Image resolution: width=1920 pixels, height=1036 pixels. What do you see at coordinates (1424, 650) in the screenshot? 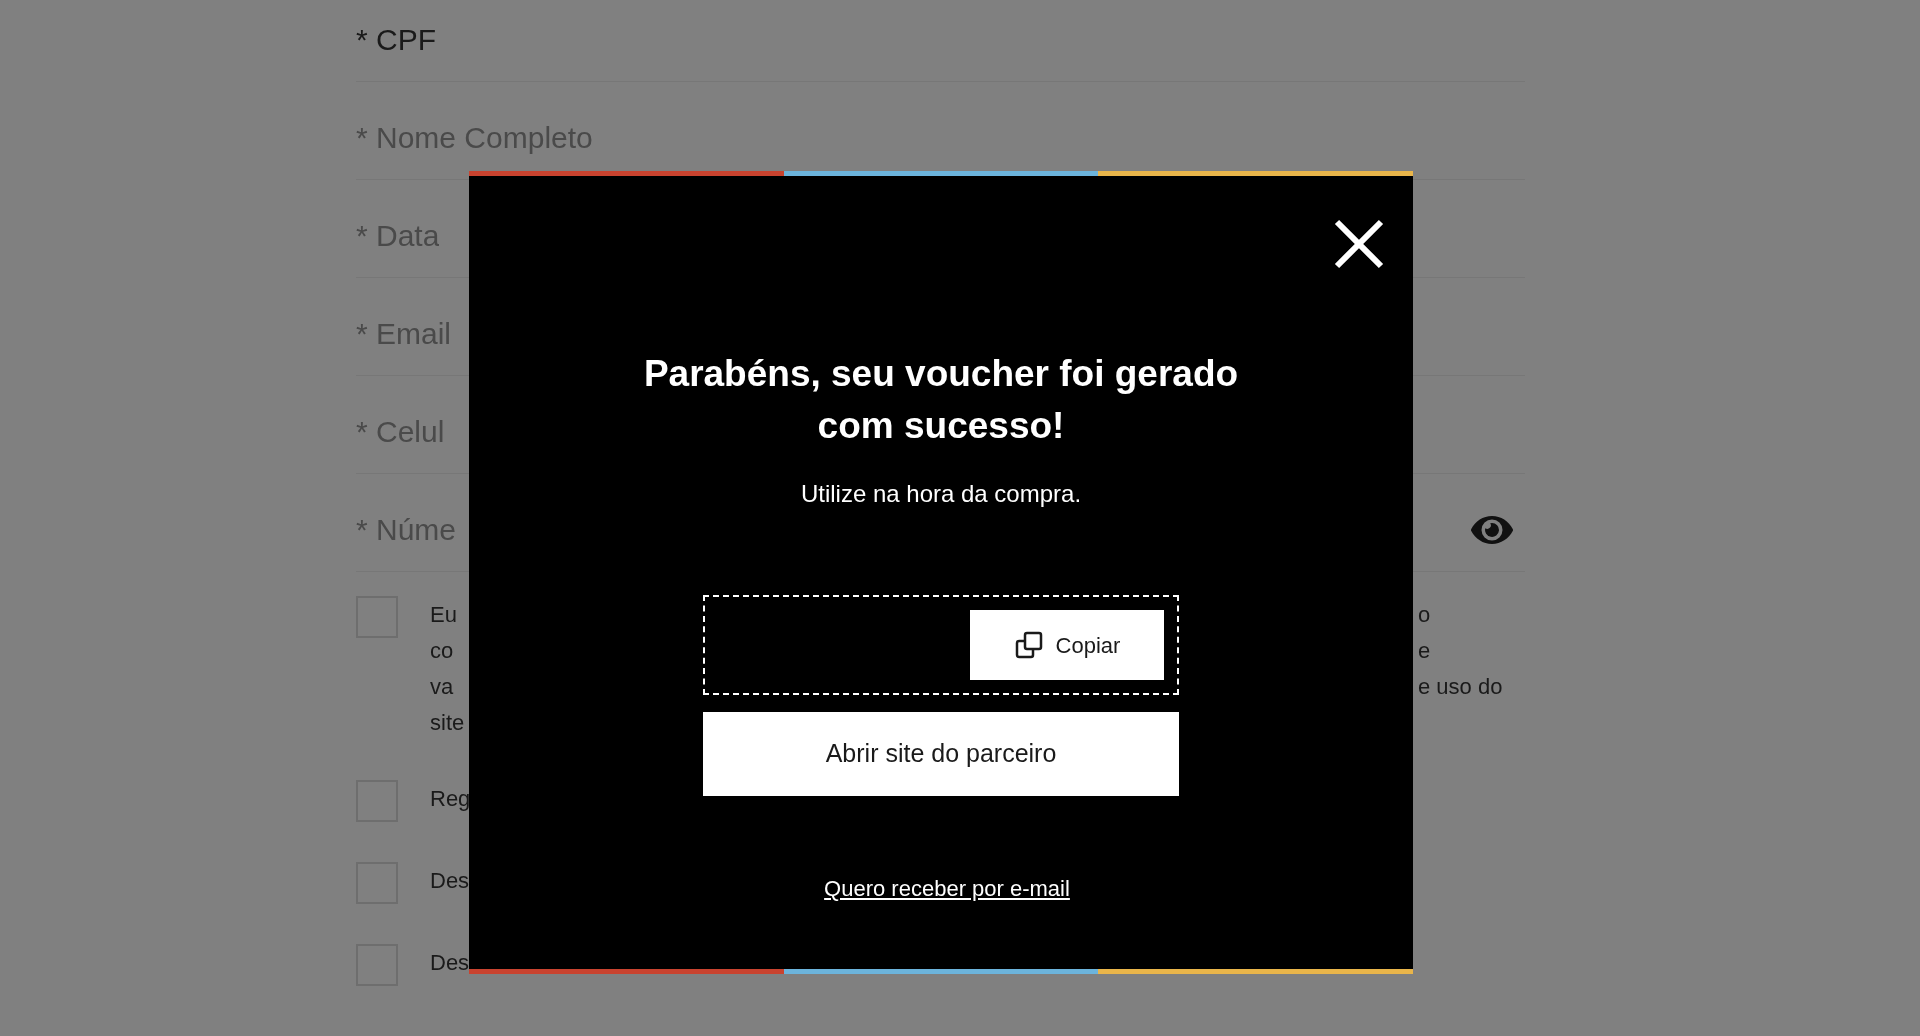
I see `checkbox-label: e` at bounding box center [1424, 650].